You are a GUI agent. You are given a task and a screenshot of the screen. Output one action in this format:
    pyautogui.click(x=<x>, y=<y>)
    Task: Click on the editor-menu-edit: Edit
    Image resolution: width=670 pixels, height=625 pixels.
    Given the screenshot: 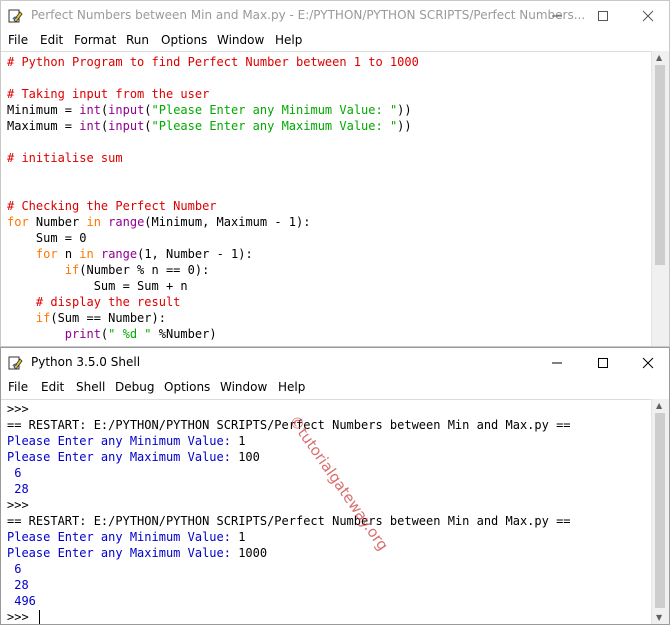 What is the action you would take?
    pyautogui.click(x=51, y=40)
    